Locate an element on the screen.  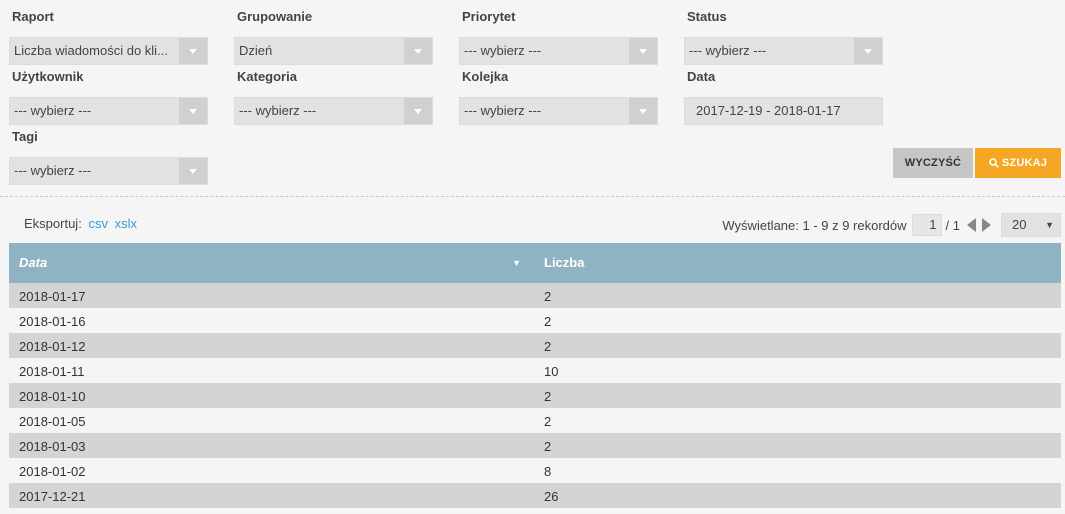
cell-date: 2017-12-21 is located at coordinates (52, 496).